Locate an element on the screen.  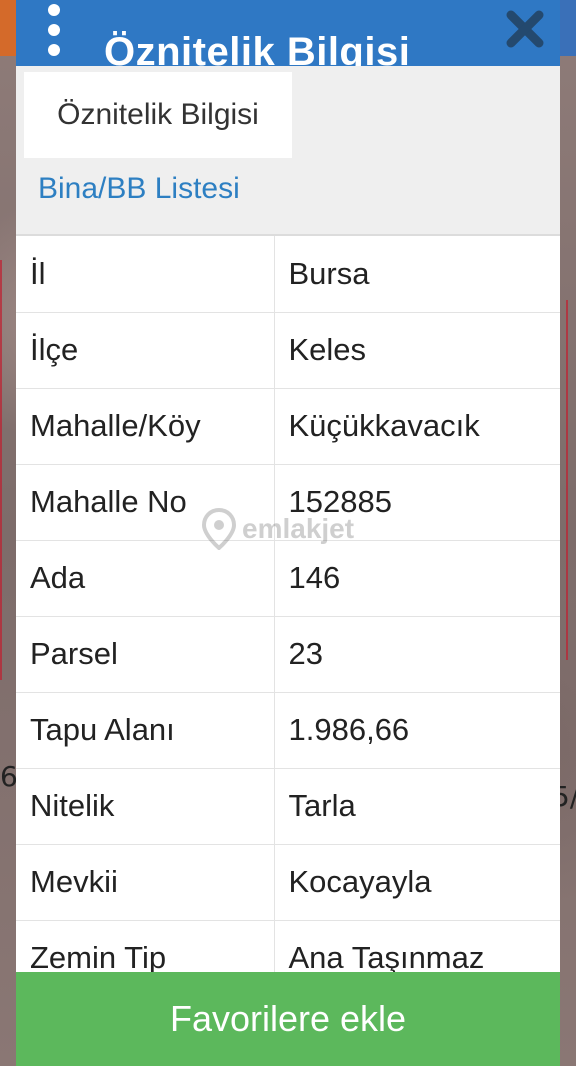
attribute-value: Bursa is located at coordinates (417, 274).